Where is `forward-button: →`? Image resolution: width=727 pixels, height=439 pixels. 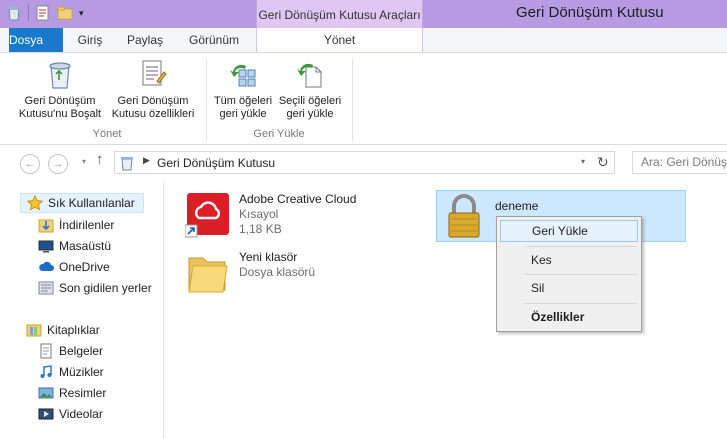 forward-button: → is located at coordinates (58, 164).